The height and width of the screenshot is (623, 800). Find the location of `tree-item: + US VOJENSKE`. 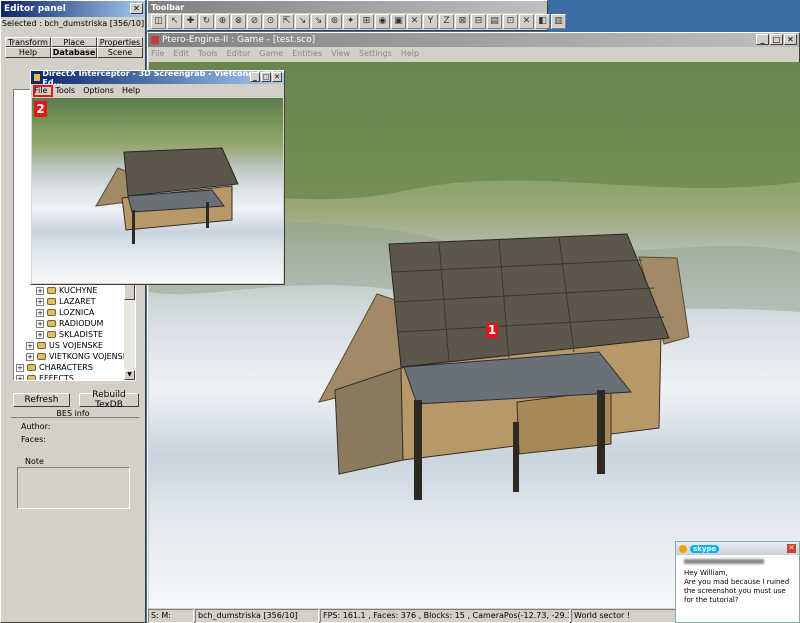

tree-item: + US VOJENSKE is located at coordinates (74, 345).